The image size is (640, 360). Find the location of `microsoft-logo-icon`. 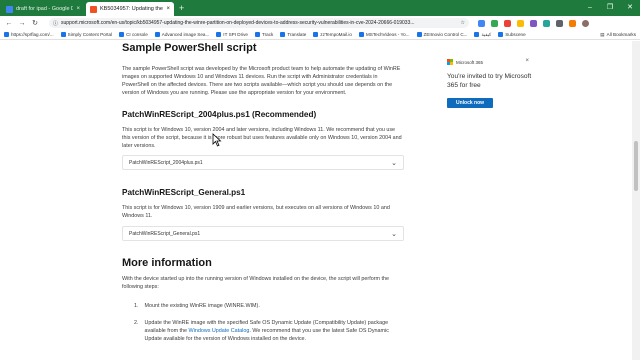

microsoft-logo-icon is located at coordinates (450, 62).